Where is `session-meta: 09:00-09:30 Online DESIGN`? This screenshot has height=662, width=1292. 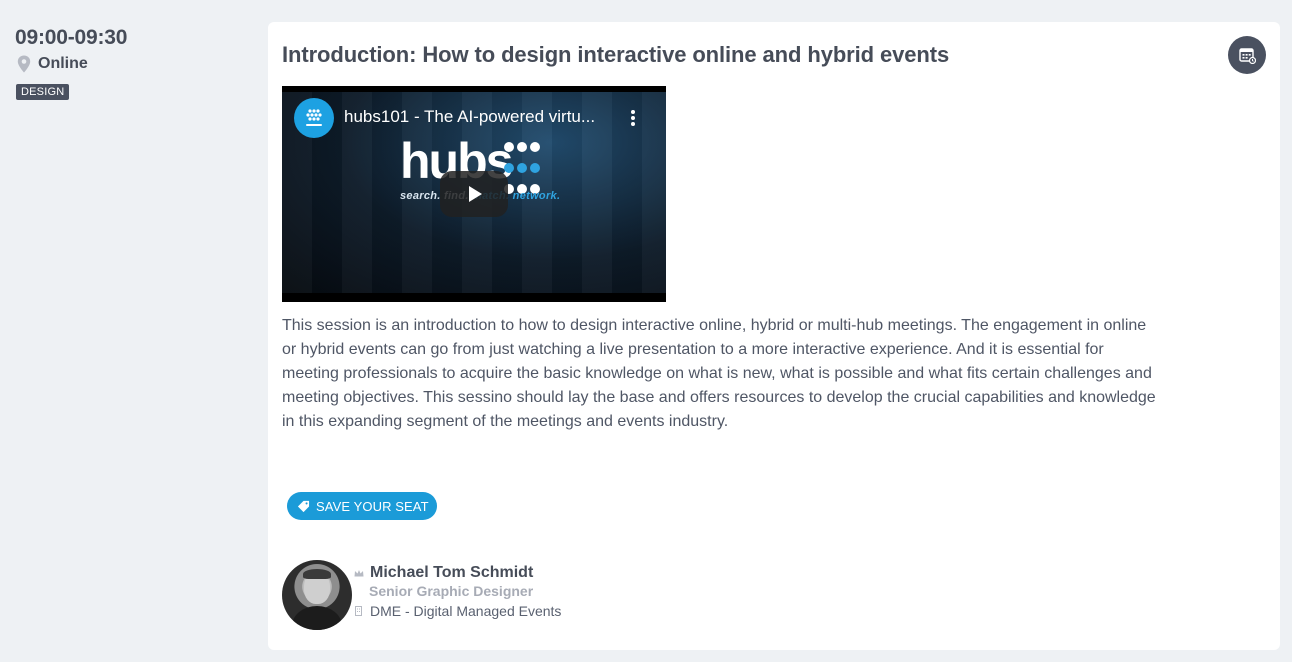 session-meta: 09:00-09:30 Online DESIGN is located at coordinates (130, 63).